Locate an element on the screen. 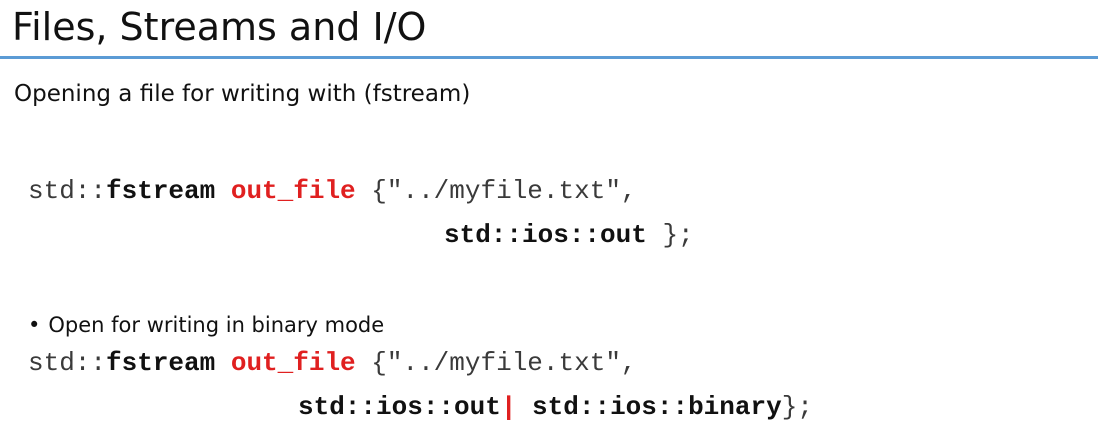 The width and height of the screenshot is (1108, 432). title-divider is located at coordinates (549, 57).